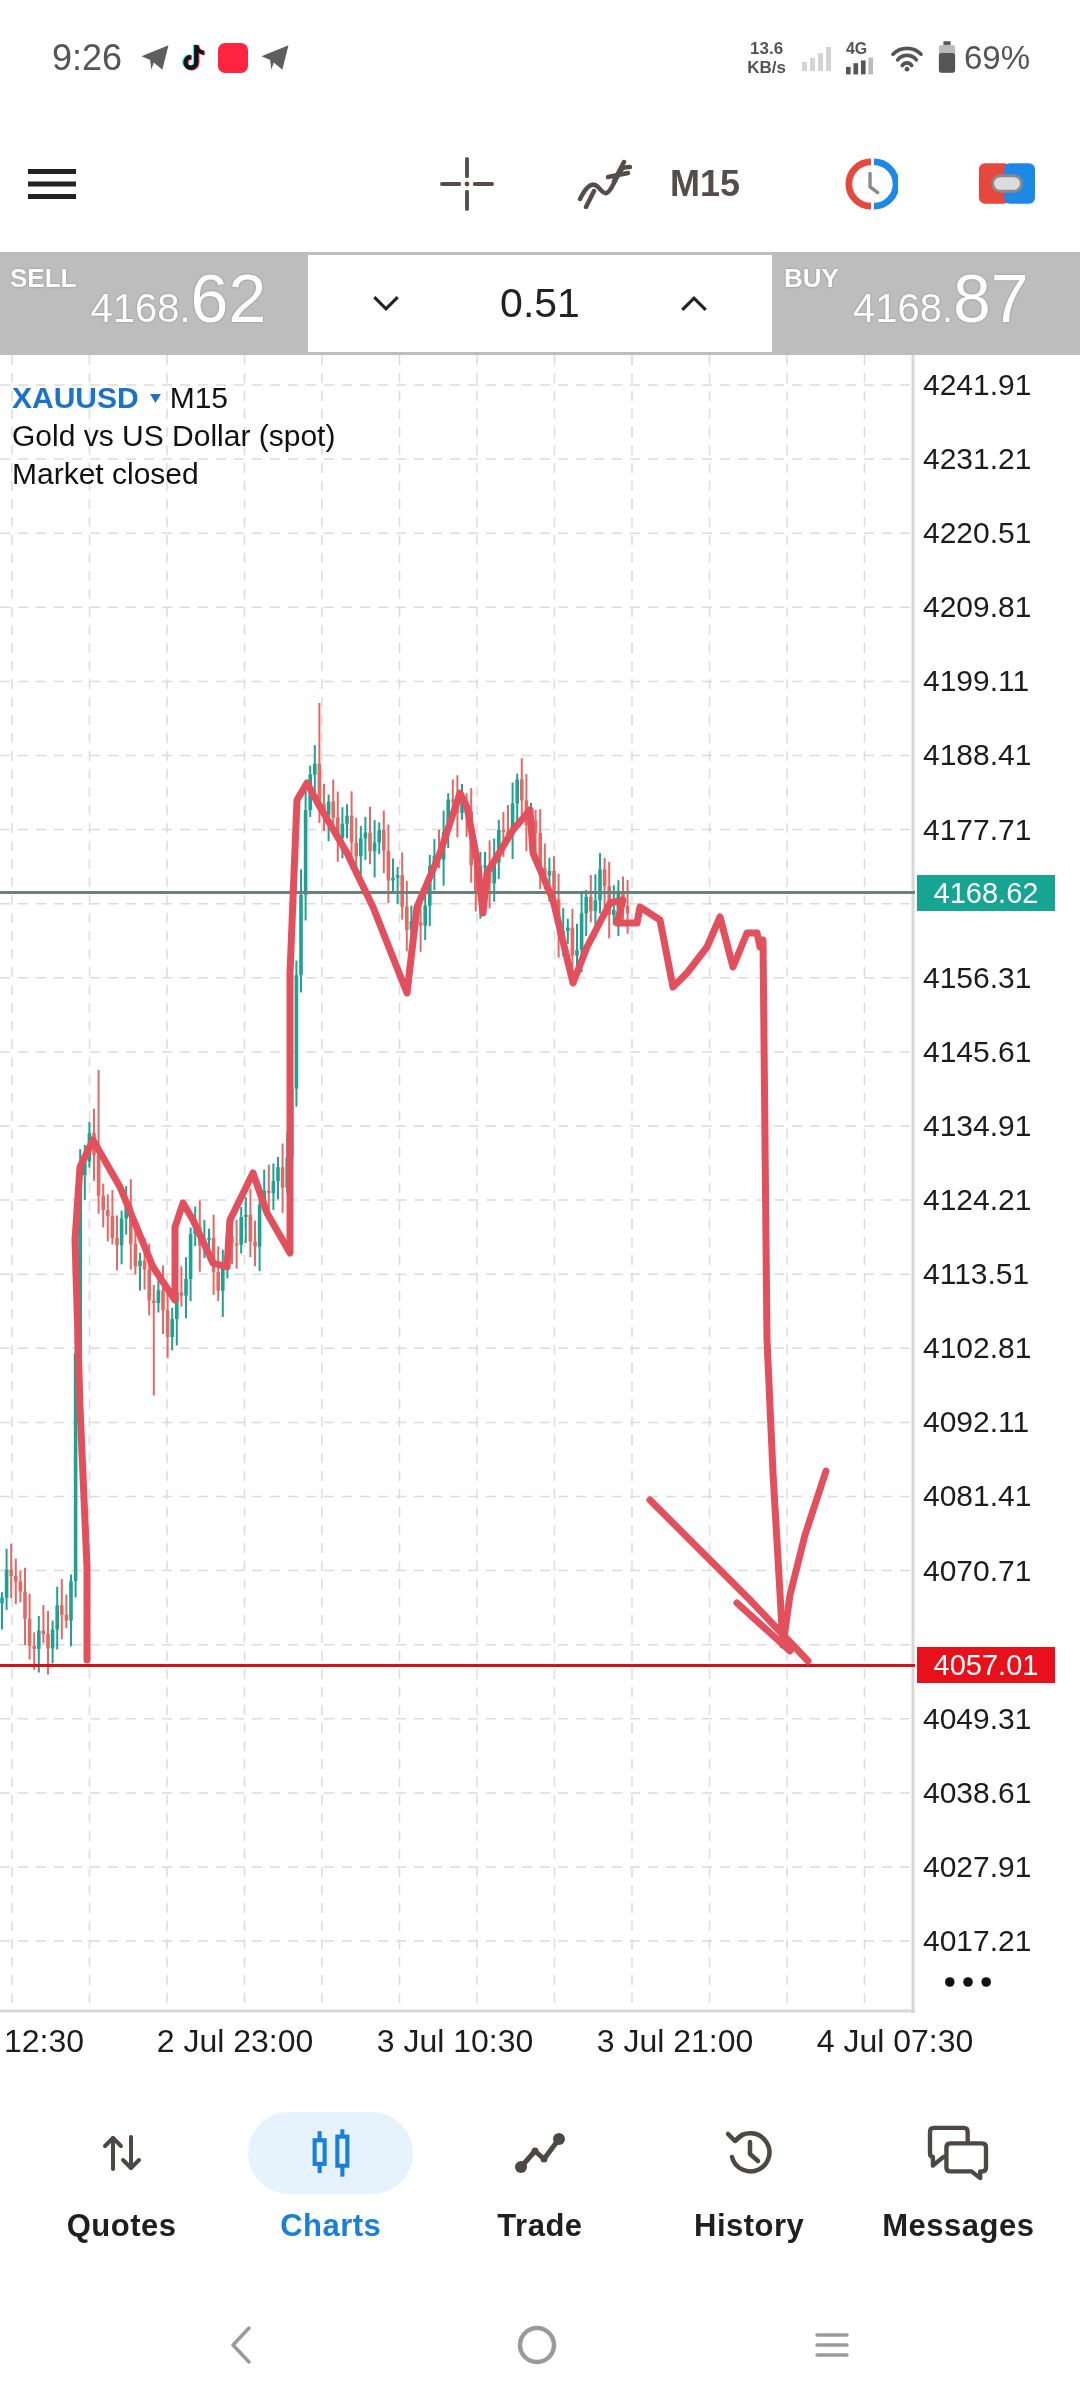 The image size is (1080, 2400). What do you see at coordinates (233, 57) in the screenshot?
I see `app-icon` at bounding box center [233, 57].